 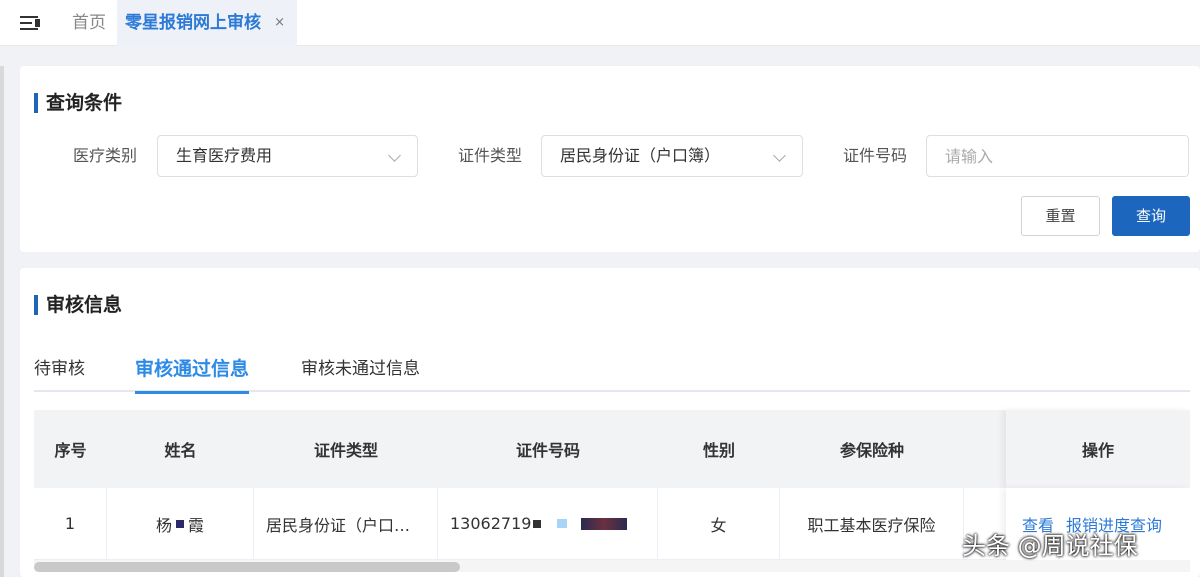 I want to click on id-number-input, so click(x=1057, y=156).